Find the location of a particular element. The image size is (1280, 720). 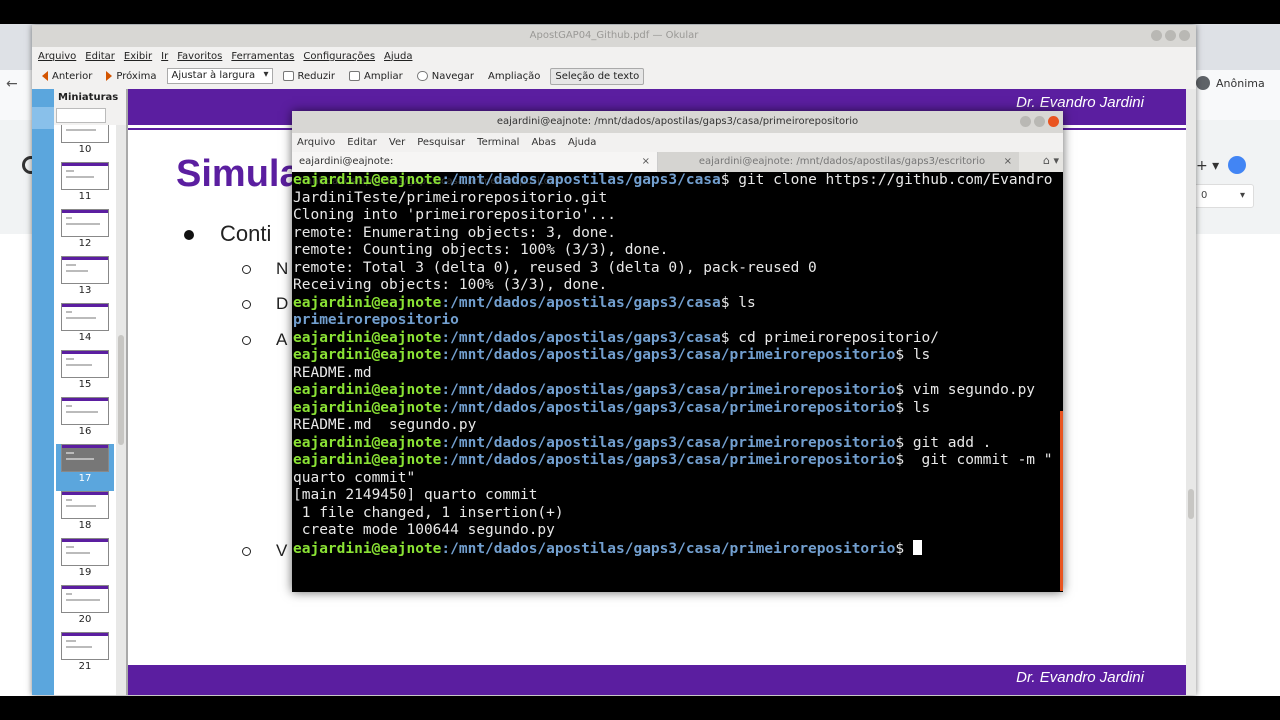

new-item-icon: + ▾ is located at coordinates (1207, 166).